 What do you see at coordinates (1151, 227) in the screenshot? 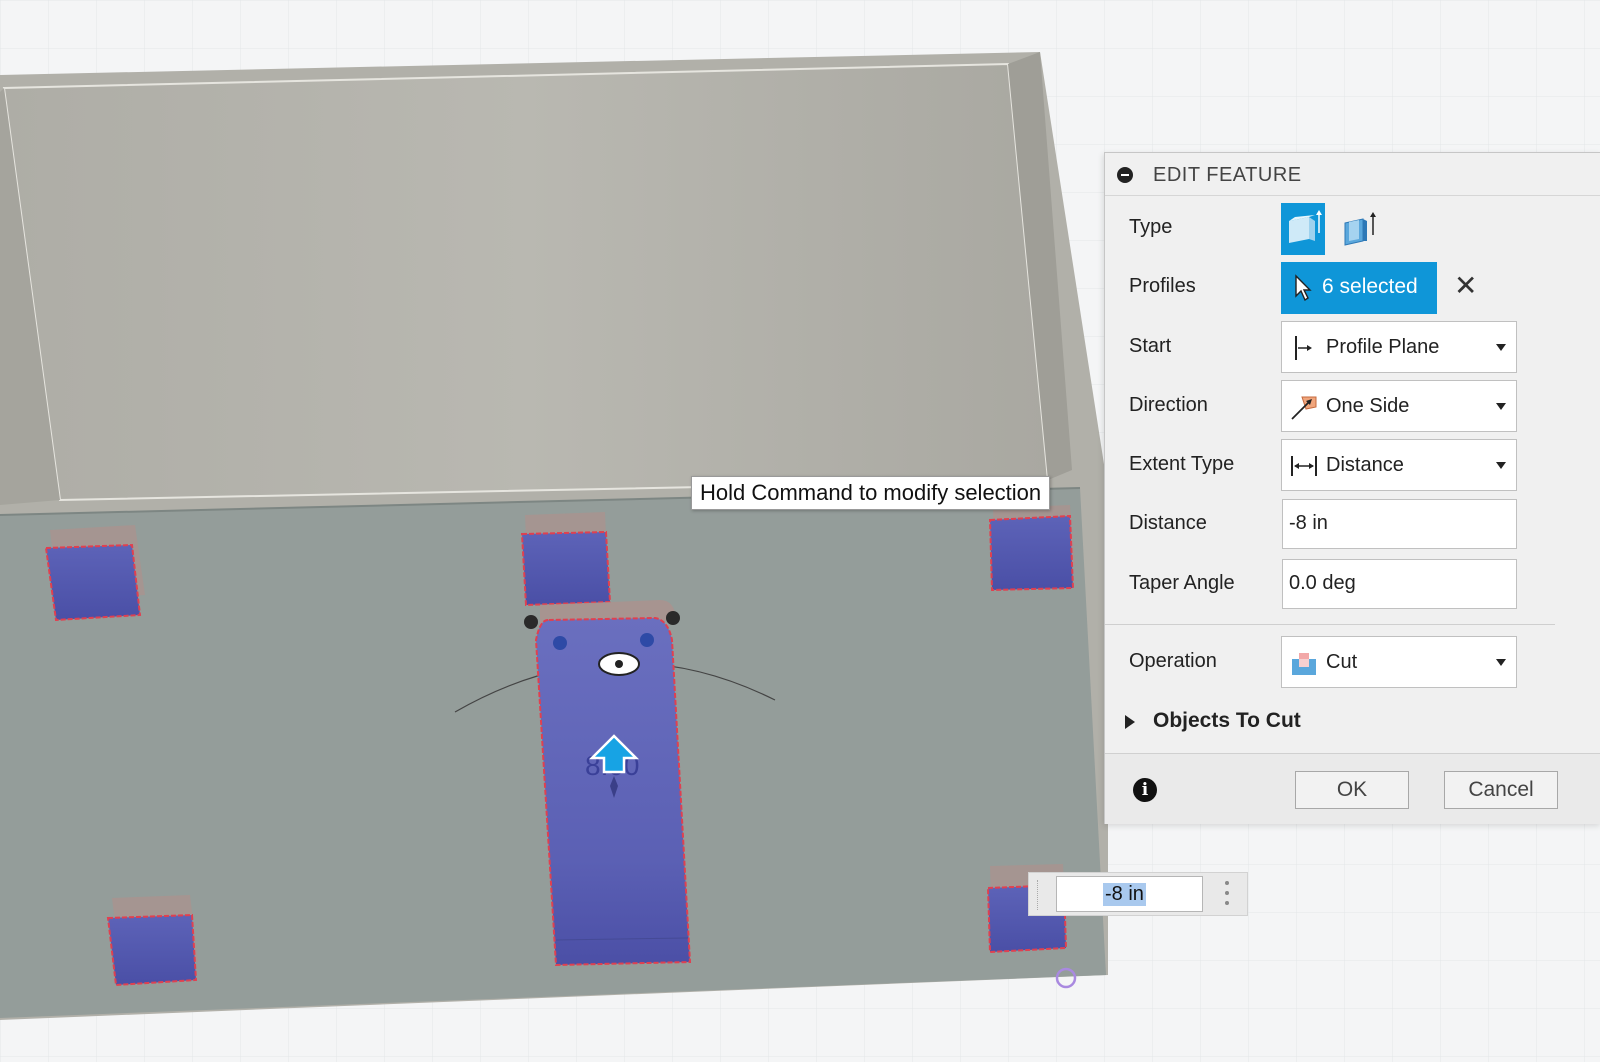
I see `type-label: Type` at bounding box center [1151, 227].